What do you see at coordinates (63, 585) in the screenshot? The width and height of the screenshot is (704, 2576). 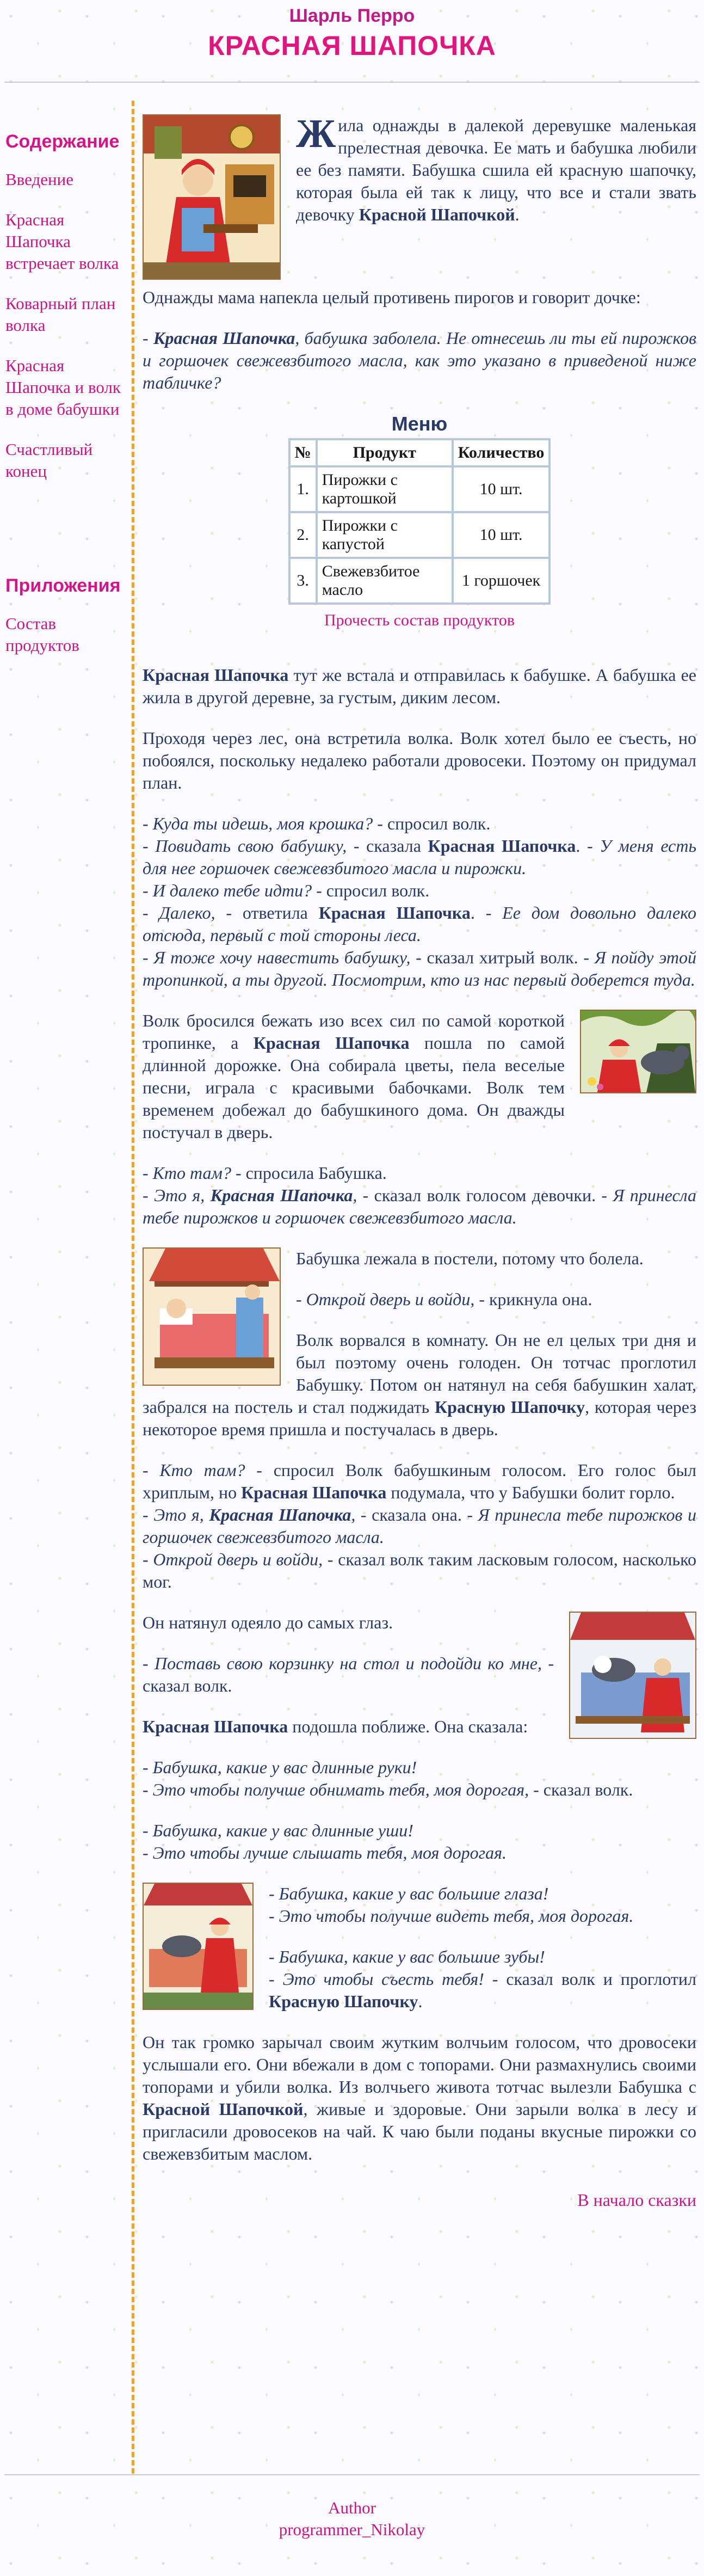 I see `apps-heading: Приложения` at bounding box center [63, 585].